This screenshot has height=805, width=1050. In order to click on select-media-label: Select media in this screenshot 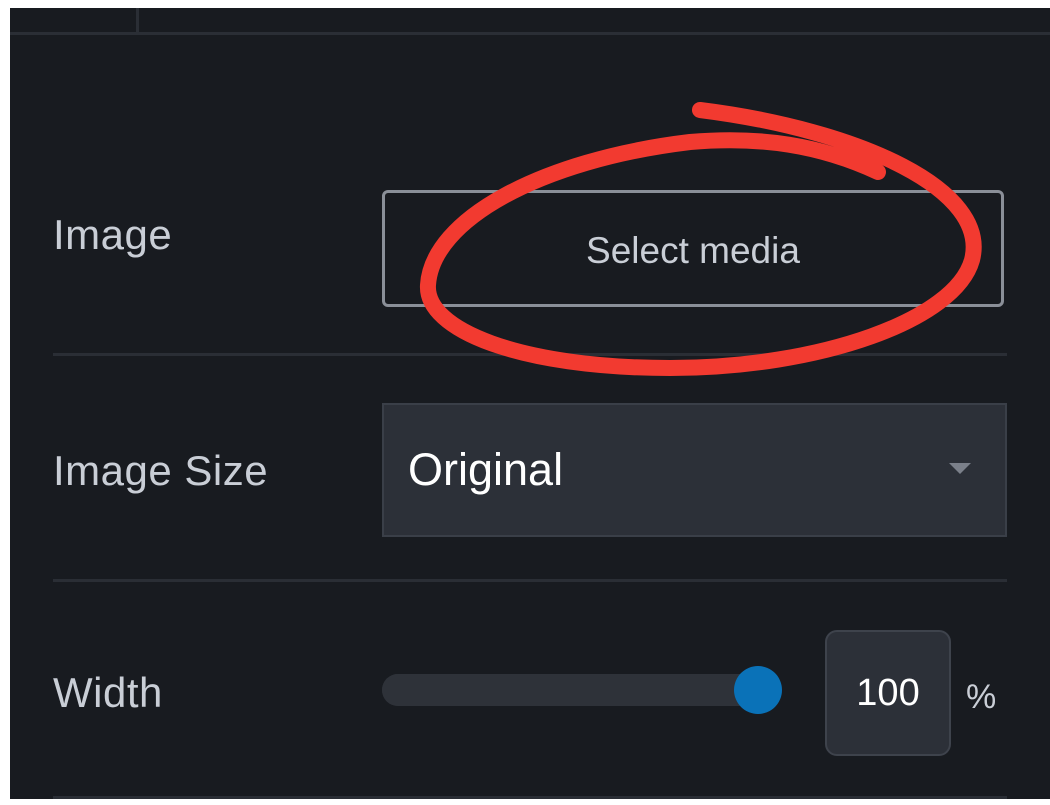, I will do `click(693, 250)`.